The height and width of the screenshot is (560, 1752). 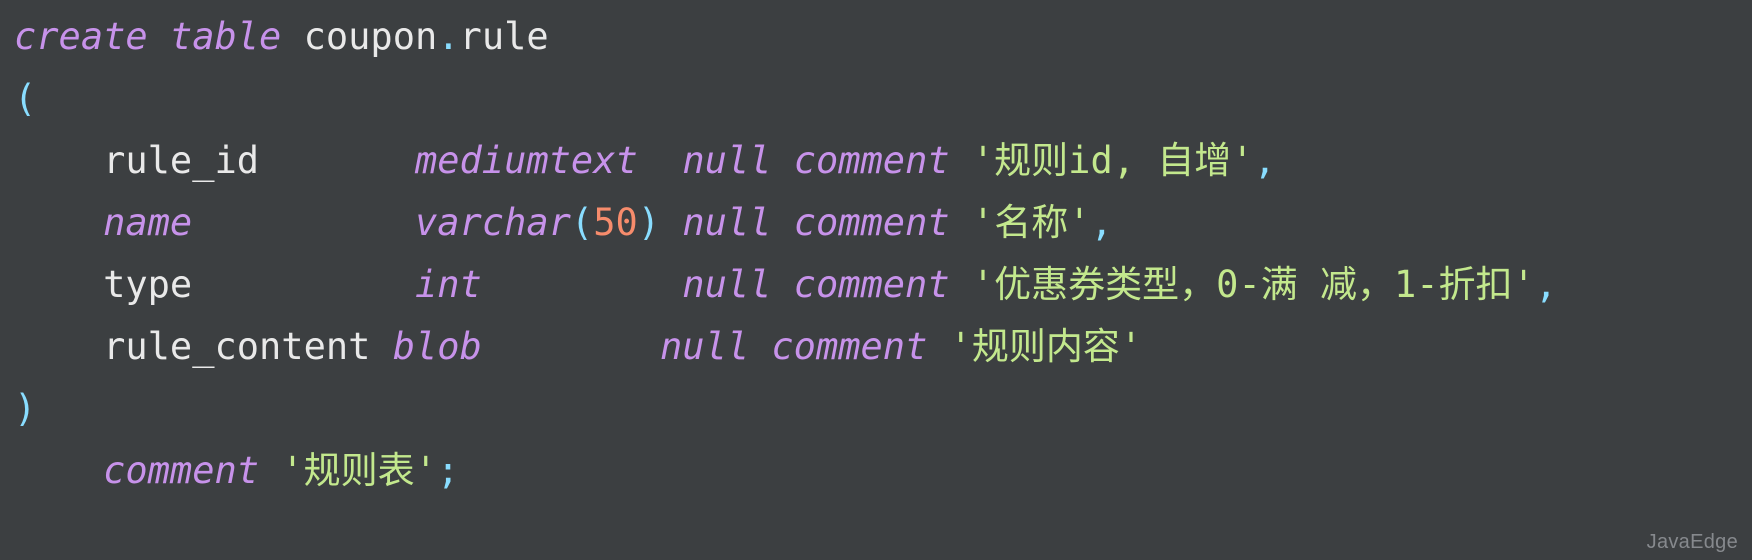 I want to click on code-token-str: '优惠券类型，0-满 减，1-折扣', so click(x=1253, y=284).